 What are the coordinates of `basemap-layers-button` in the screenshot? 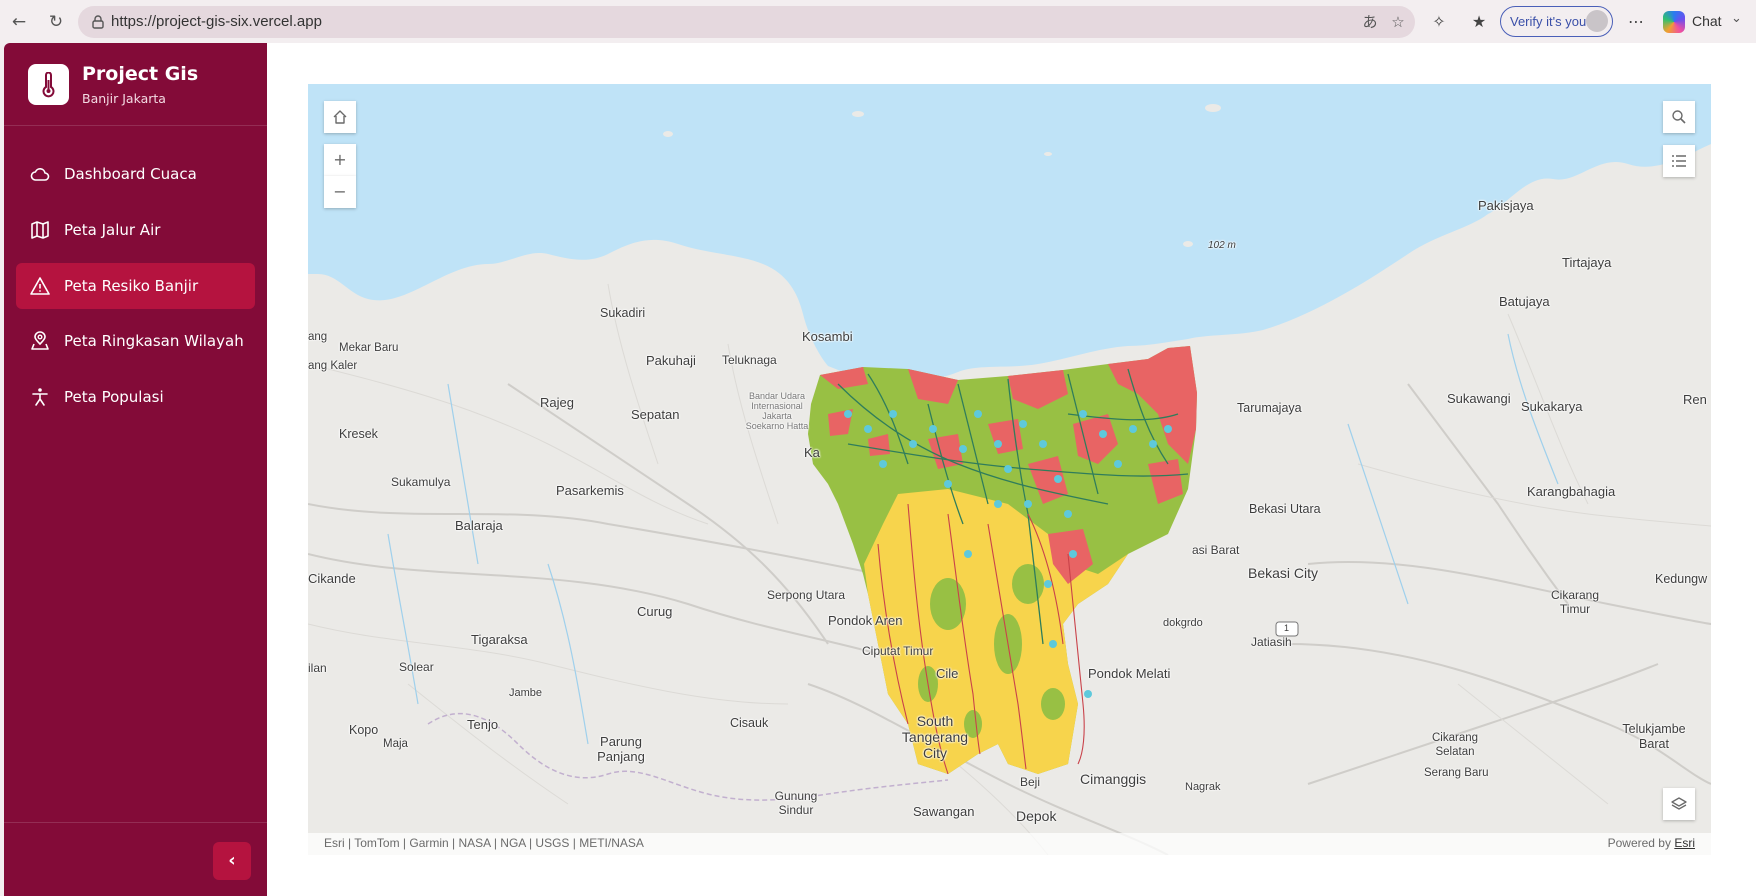 It's located at (1679, 804).